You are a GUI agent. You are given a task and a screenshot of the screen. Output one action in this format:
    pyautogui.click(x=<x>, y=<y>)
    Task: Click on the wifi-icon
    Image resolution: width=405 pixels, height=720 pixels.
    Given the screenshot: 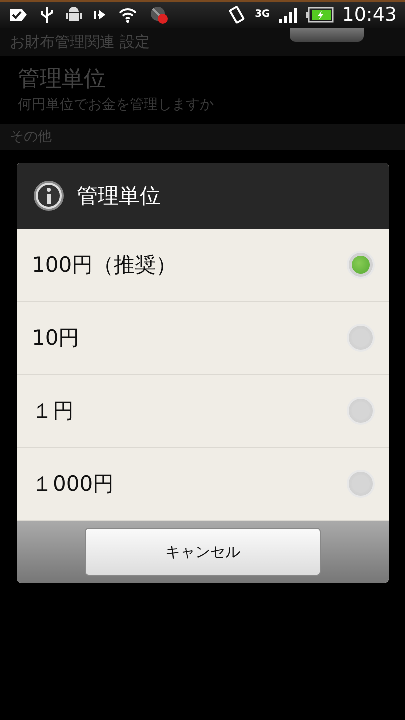 What is the action you would take?
    pyautogui.click(x=128, y=15)
    